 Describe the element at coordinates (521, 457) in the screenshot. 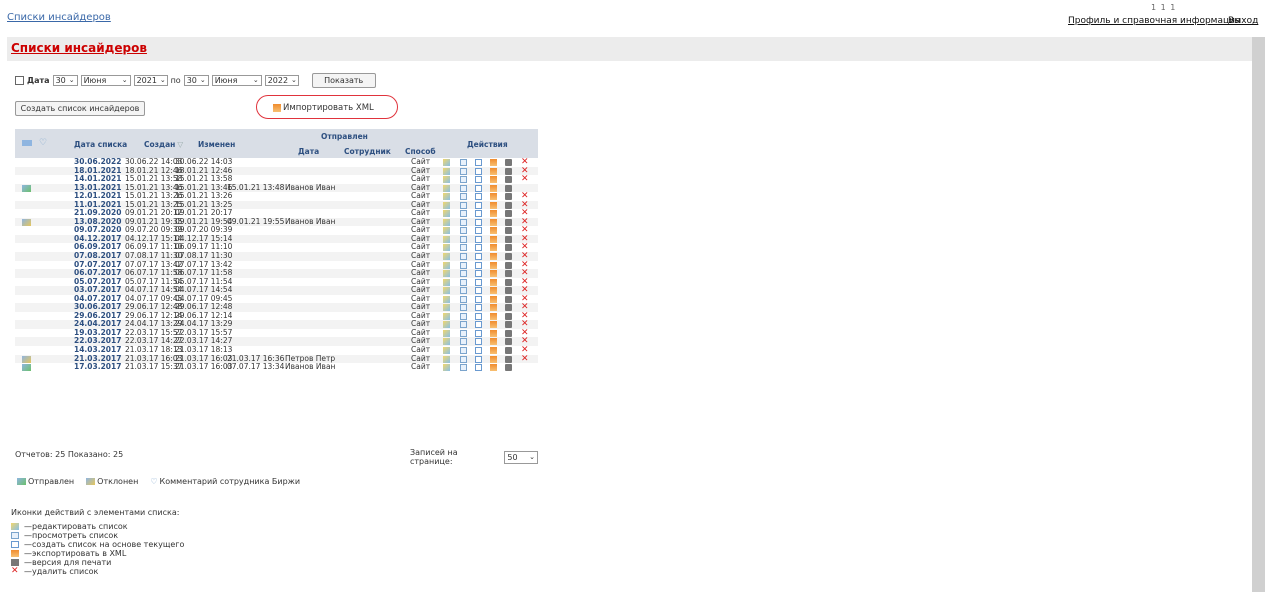

I see `per-page-select: 50 ⌄` at that location.